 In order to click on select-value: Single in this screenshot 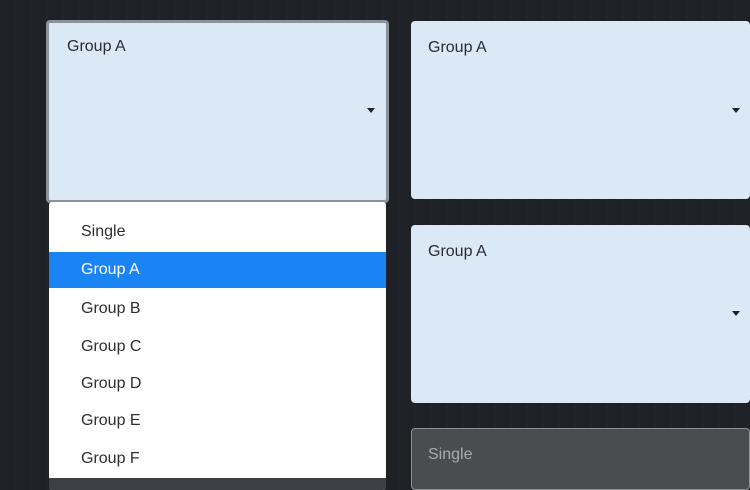, I will do `click(450, 454)`.